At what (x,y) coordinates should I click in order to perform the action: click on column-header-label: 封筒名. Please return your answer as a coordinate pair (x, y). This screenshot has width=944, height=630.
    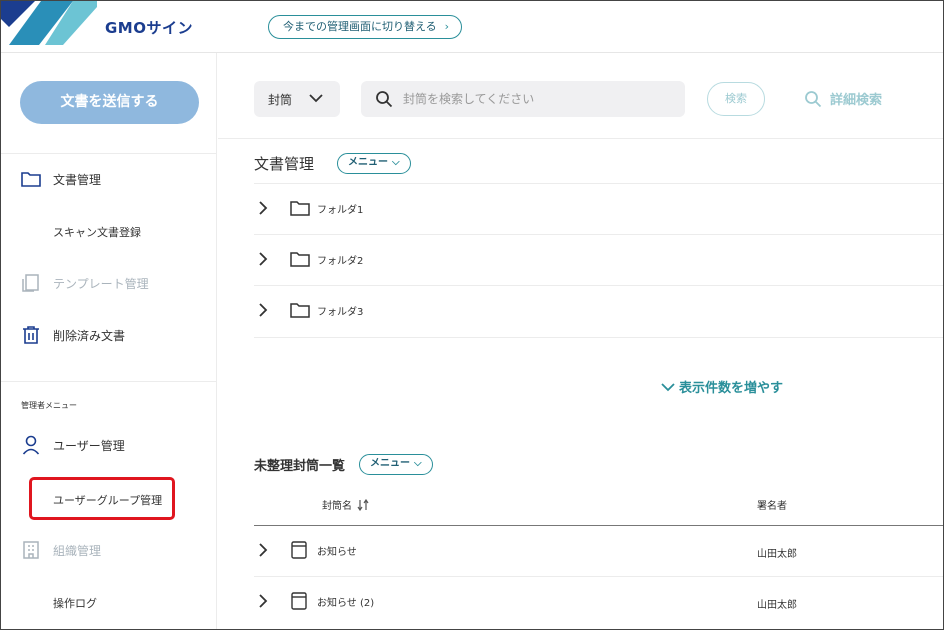
    Looking at the image, I should click on (337, 506).